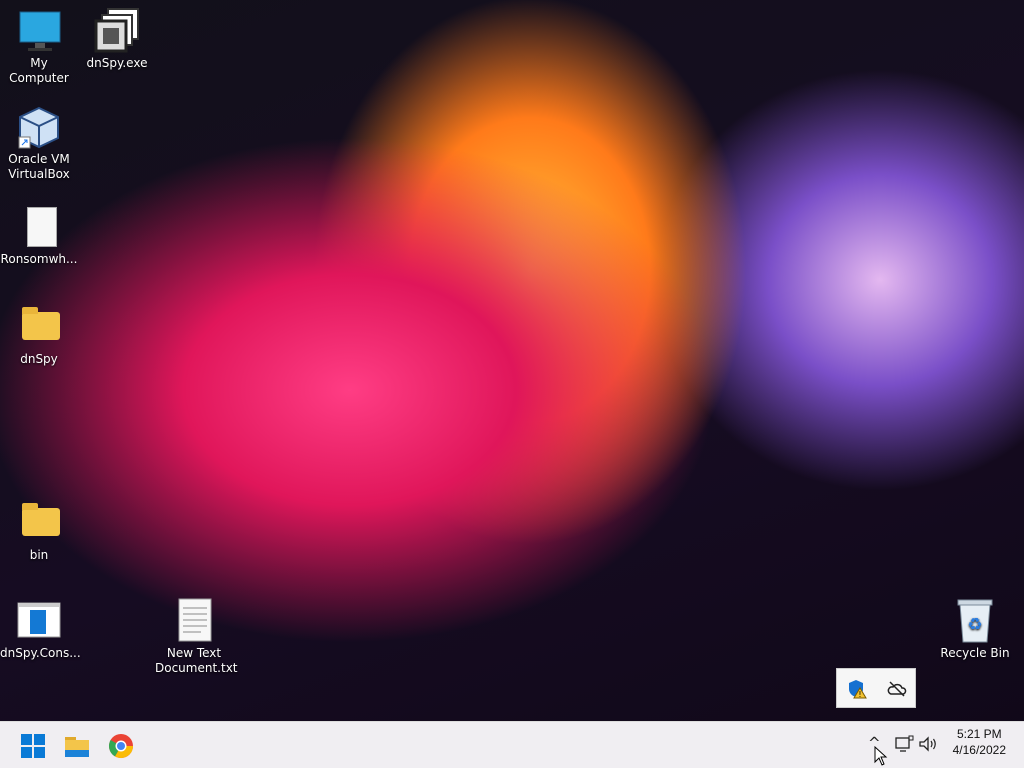 The image size is (1024, 768). What do you see at coordinates (39, 70) in the screenshot?
I see `icon-label: My Computer` at bounding box center [39, 70].